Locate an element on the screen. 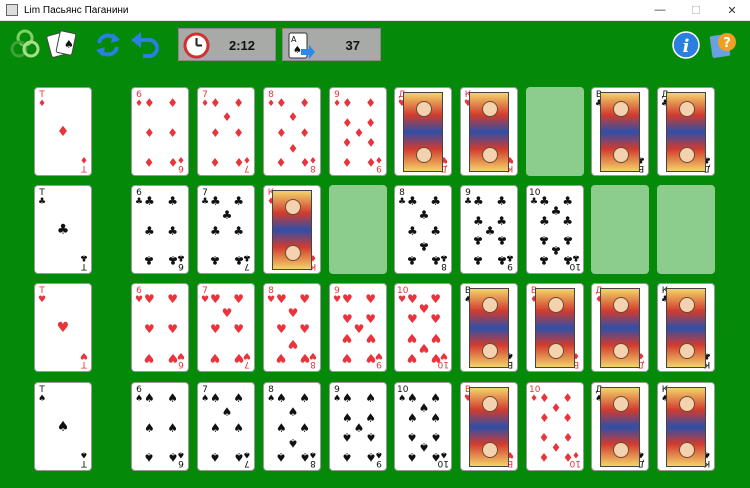 Image resolution: width=750 pixels, height=488 pixels. card-rank-bottom: Т ♣ is located at coordinates (84, 261).